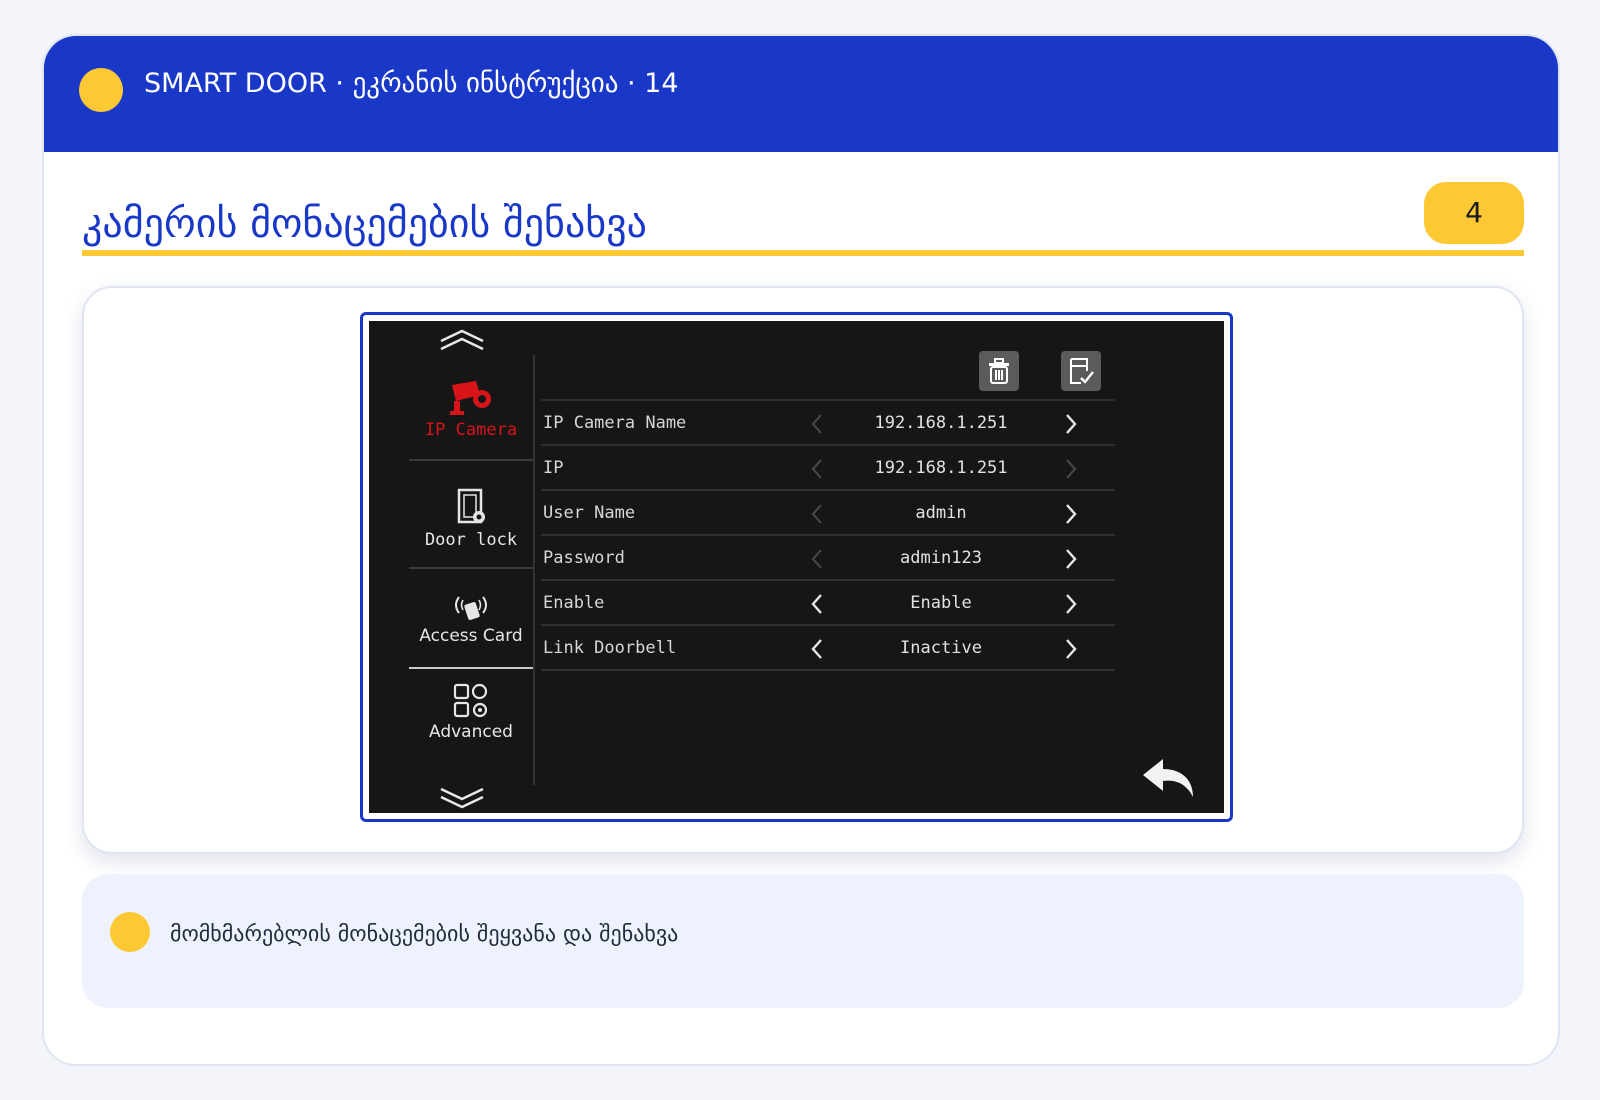 Image resolution: width=1600 pixels, height=1100 pixels. What do you see at coordinates (471, 668) in the screenshot?
I see `sidebar-divider-active` at bounding box center [471, 668].